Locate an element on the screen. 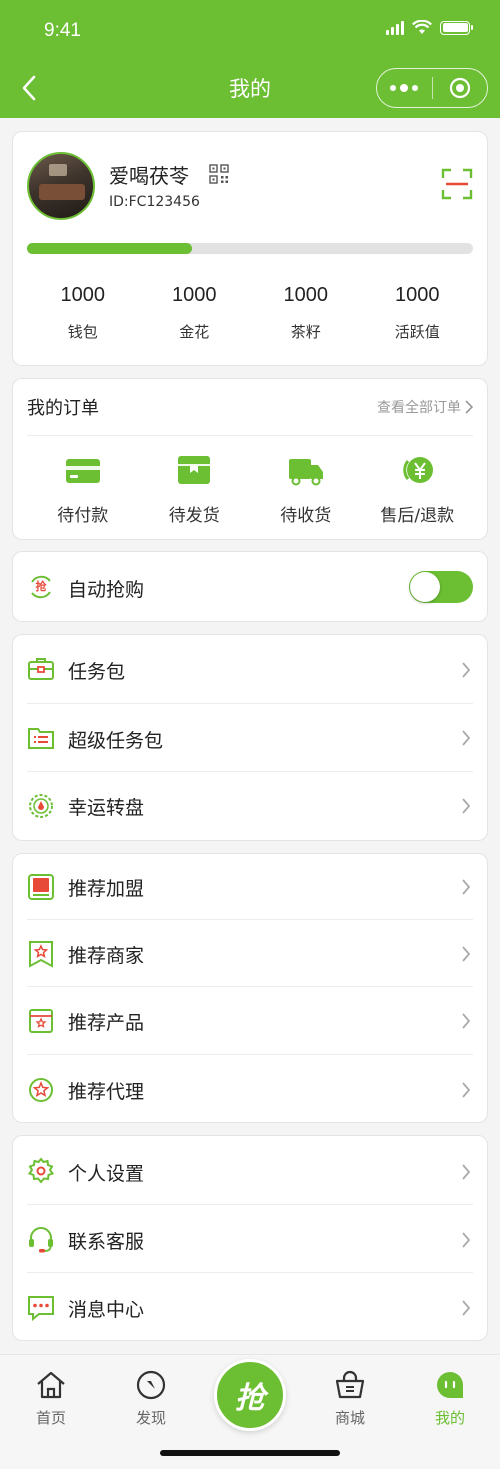 The image size is (500, 1469). account-menu-card: 个人设置 联系客服 消息中心 is located at coordinates (250, 1238).